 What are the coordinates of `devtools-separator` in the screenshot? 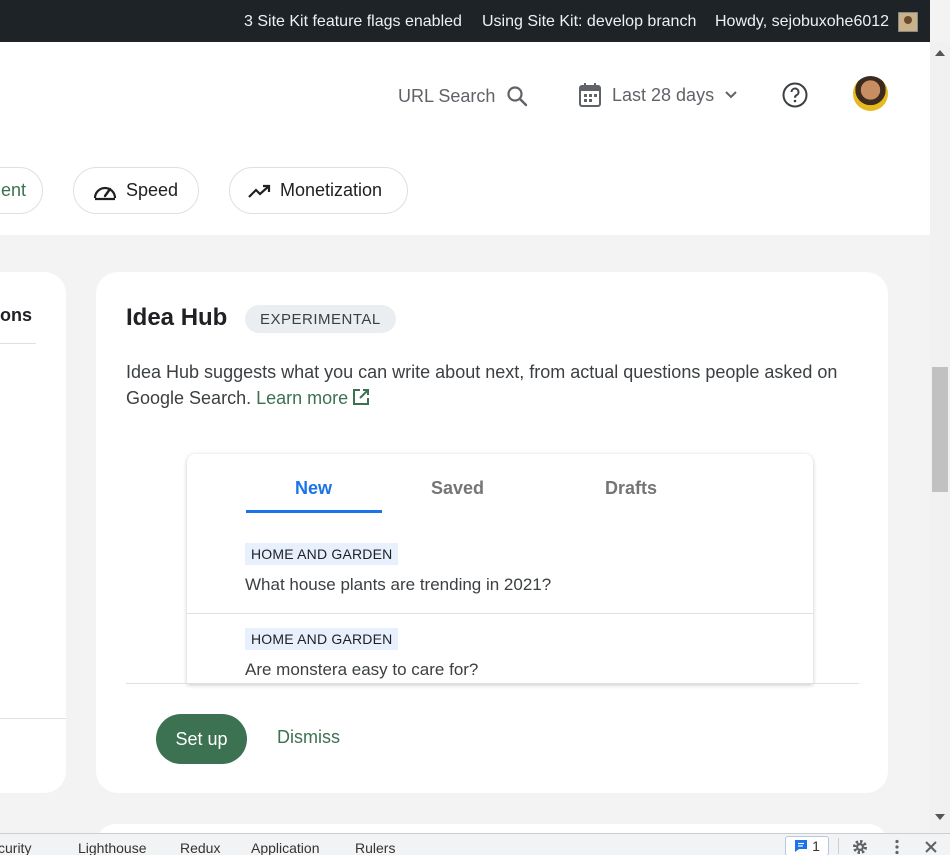 It's located at (838, 846).